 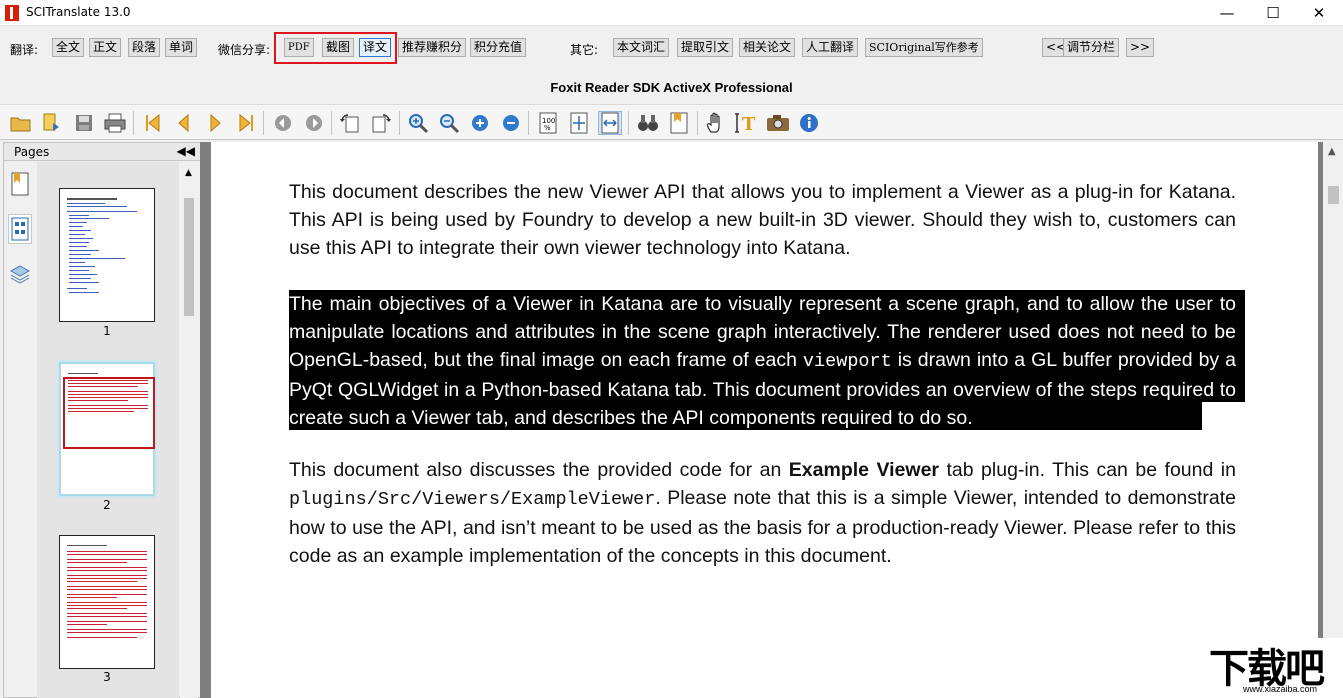 I want to click on page-number-3: 3, so click(x=107, y=677).